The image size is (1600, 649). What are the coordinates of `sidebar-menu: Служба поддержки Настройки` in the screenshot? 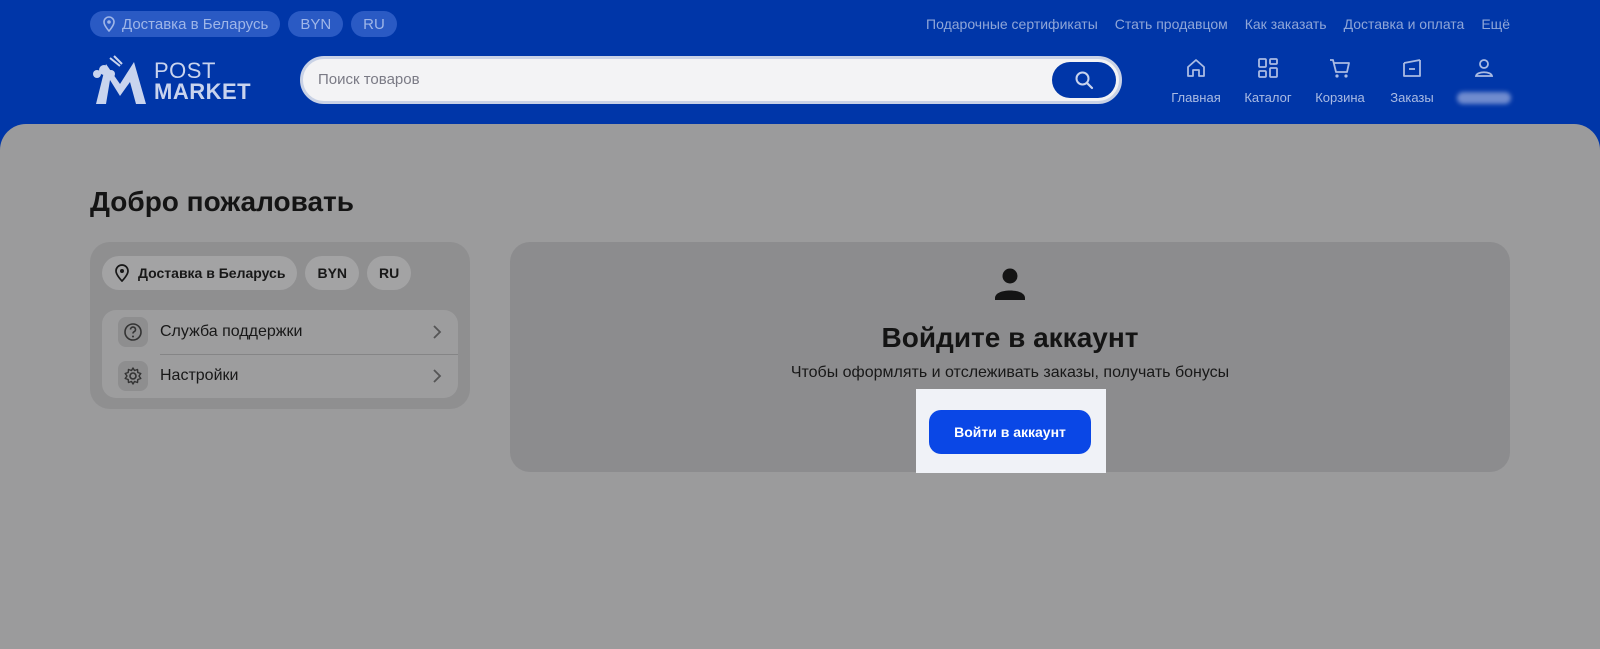 It's located at (280, 354).